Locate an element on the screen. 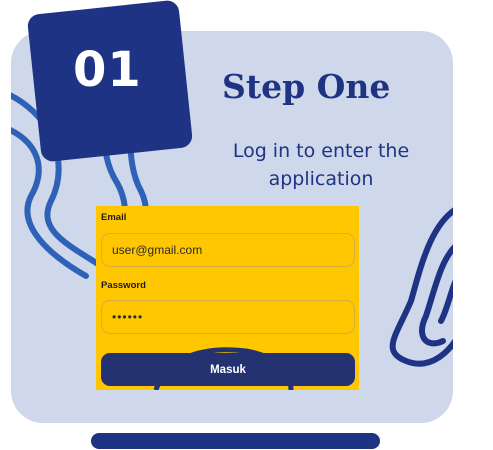 The width and height of the screenshot is (493, 450). submit-button: Masuk is located at coordinates (228, 369).